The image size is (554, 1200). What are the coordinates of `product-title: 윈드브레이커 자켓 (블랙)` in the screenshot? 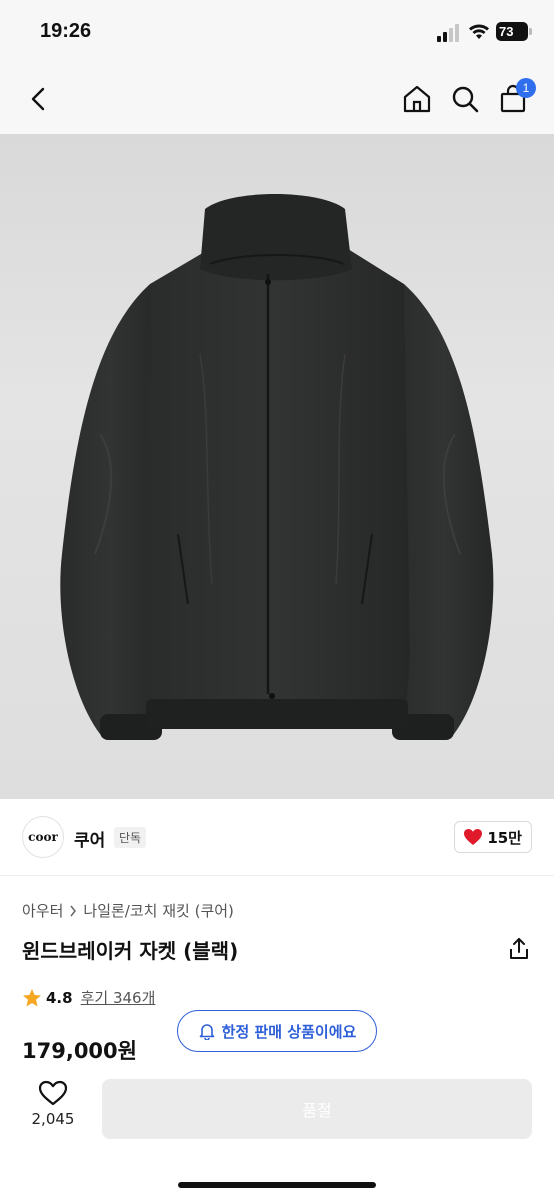 It's located at (130, 951).